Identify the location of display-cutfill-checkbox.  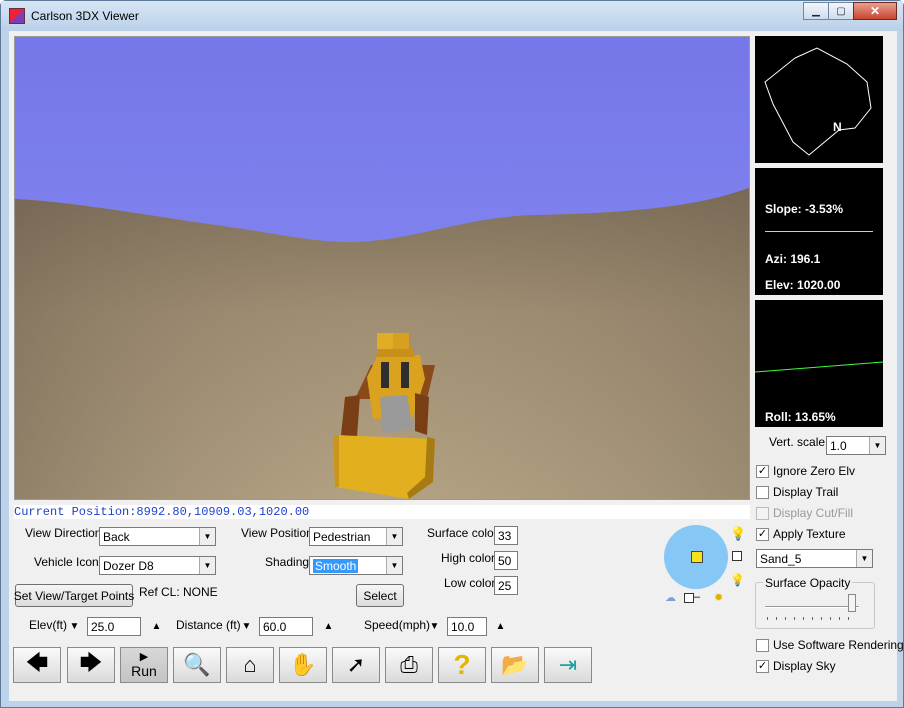
(762, 513).